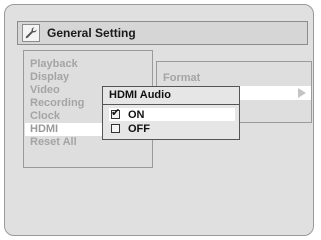 The image size is (321, 240). What do you see at coordinates (162, 33) in the screenshot?
I see `title-bar: General Setting` at bounding box center [162, 33].